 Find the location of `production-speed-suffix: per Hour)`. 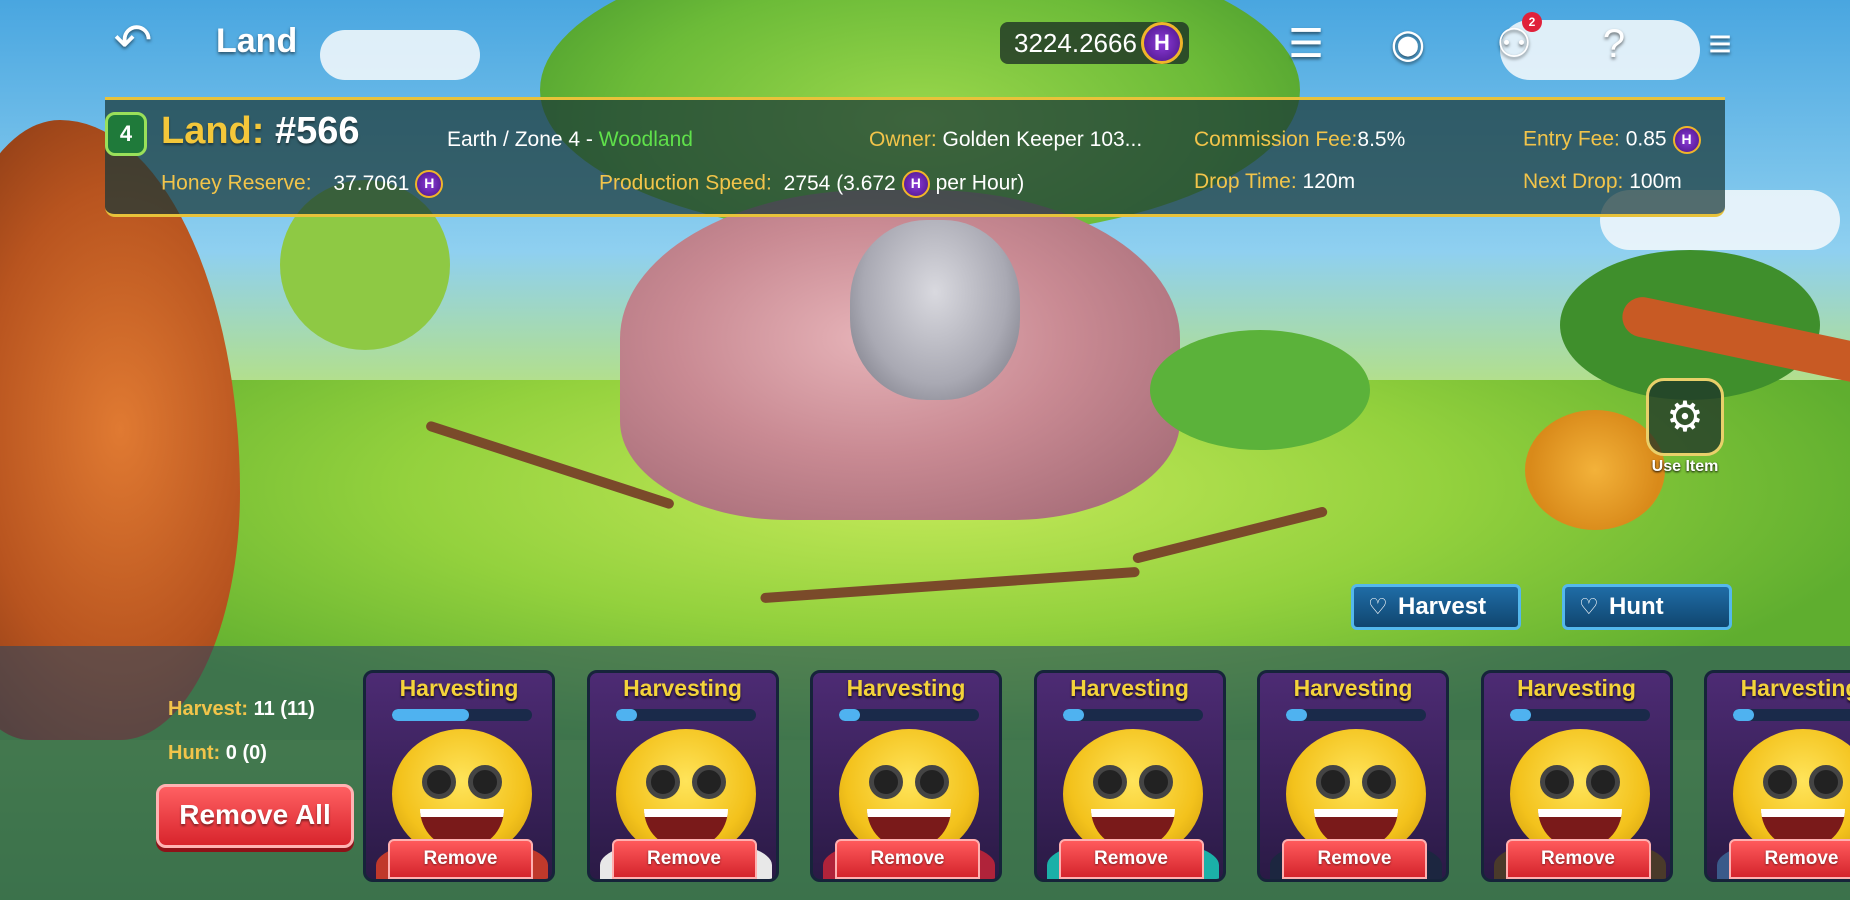

production-speed-suffix: per Hour) is located at coordinates (980, 183).